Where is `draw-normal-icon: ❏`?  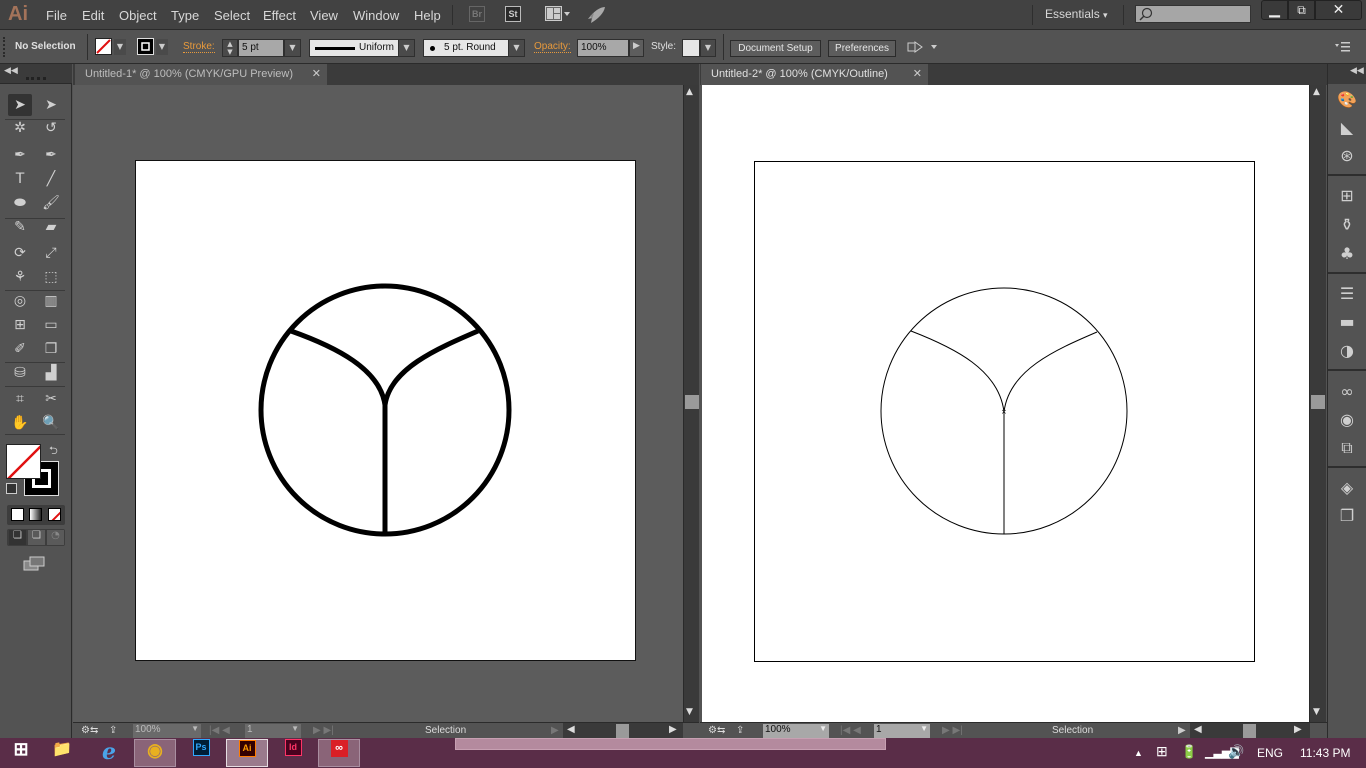 draw-normal-icon: ❏ is located at coordinates (17, 537).